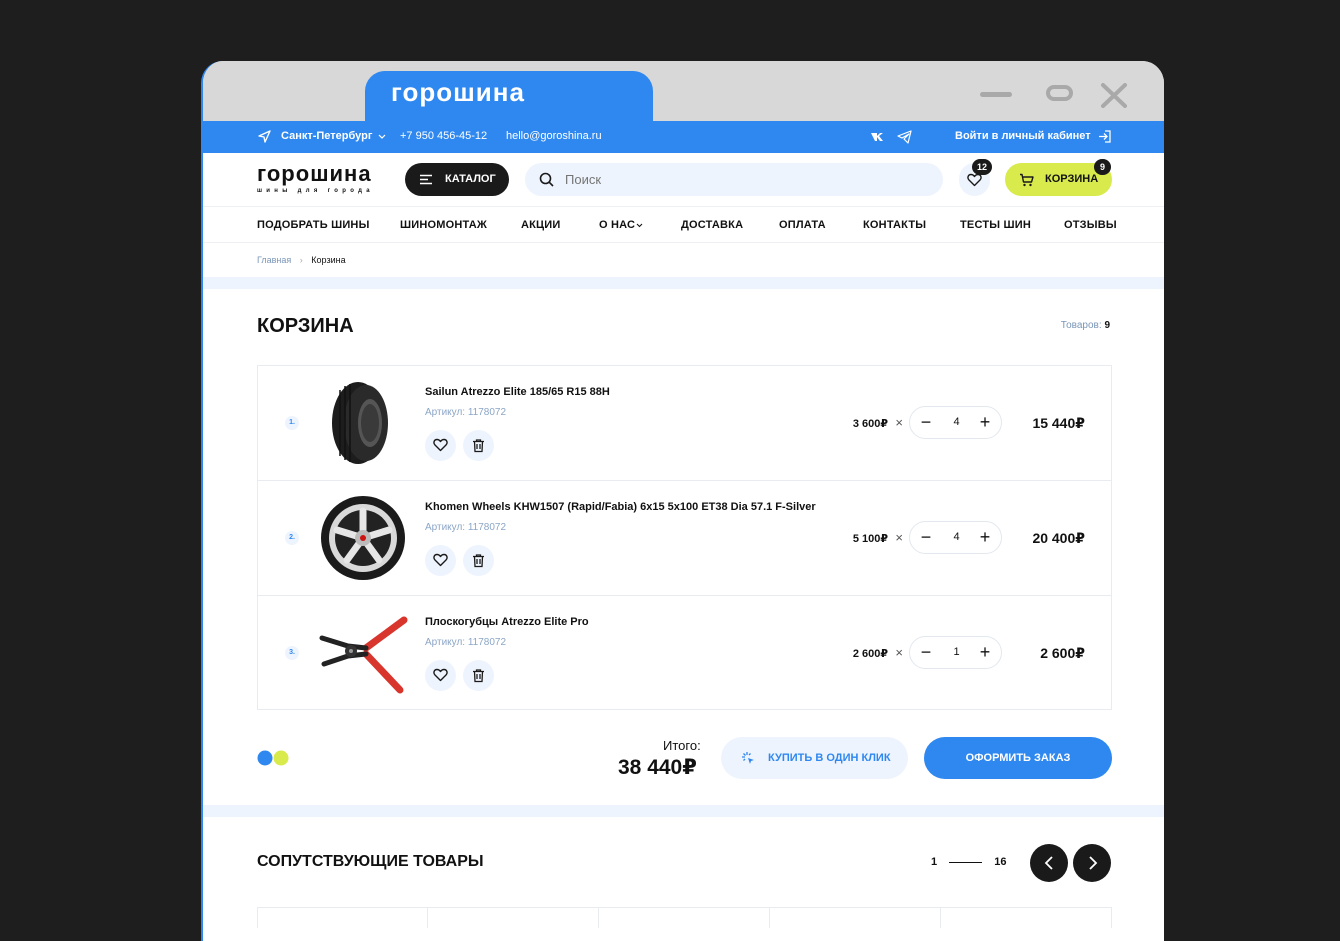  I want to click on telegram-icon, so click(905, 137).